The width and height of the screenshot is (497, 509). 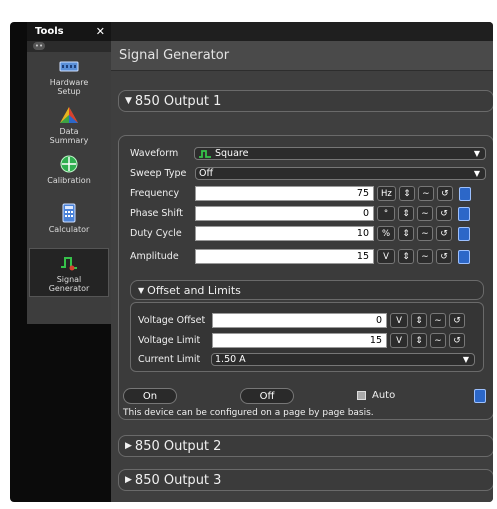 I want to click on calibration-icon, so click(x=69, y=164).